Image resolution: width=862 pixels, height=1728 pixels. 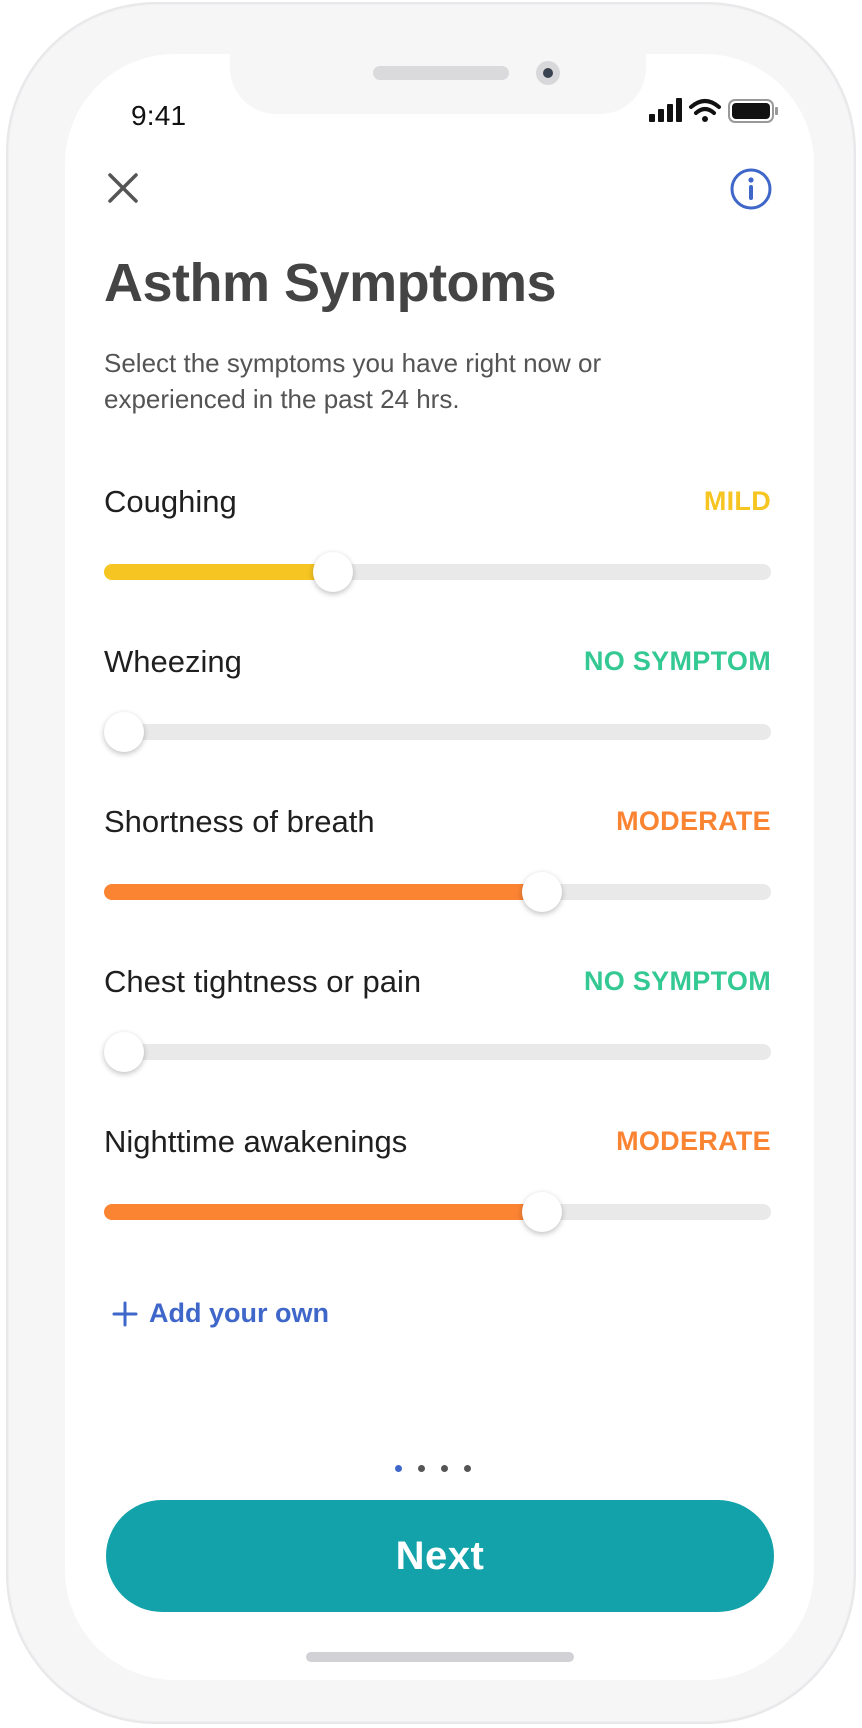 I want to click on status-time: 9:41, so click(x=159, y=115).